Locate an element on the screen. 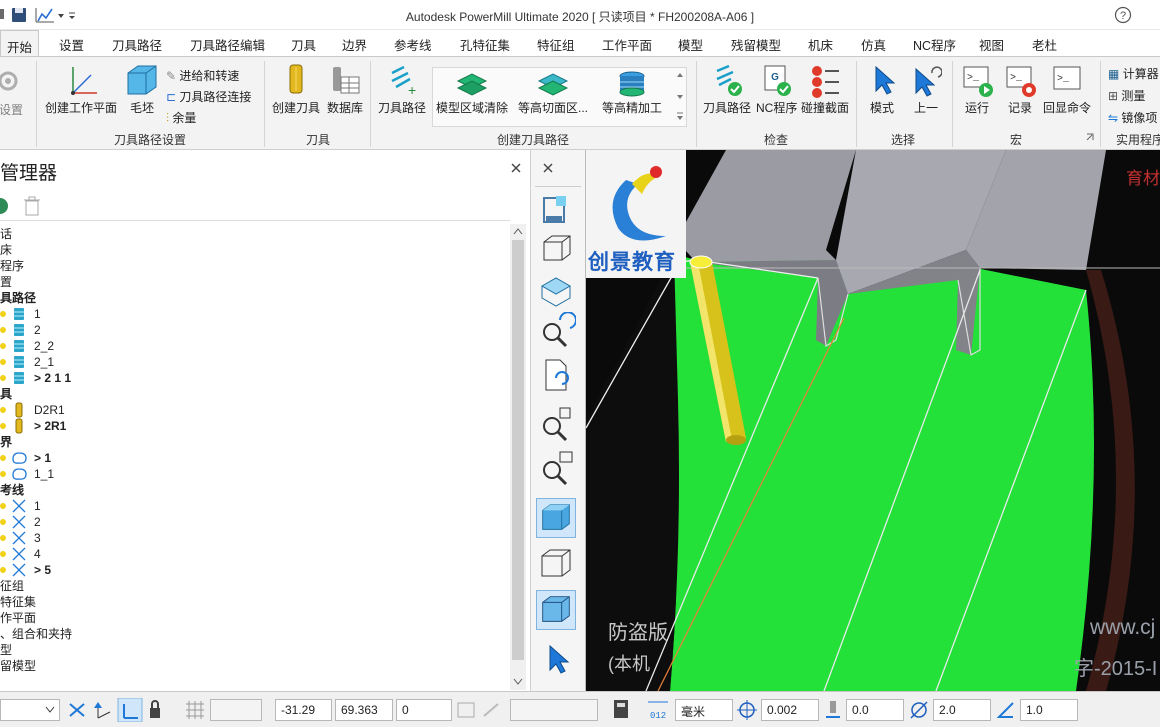  pick-icon is located at coordinates (491, 710).